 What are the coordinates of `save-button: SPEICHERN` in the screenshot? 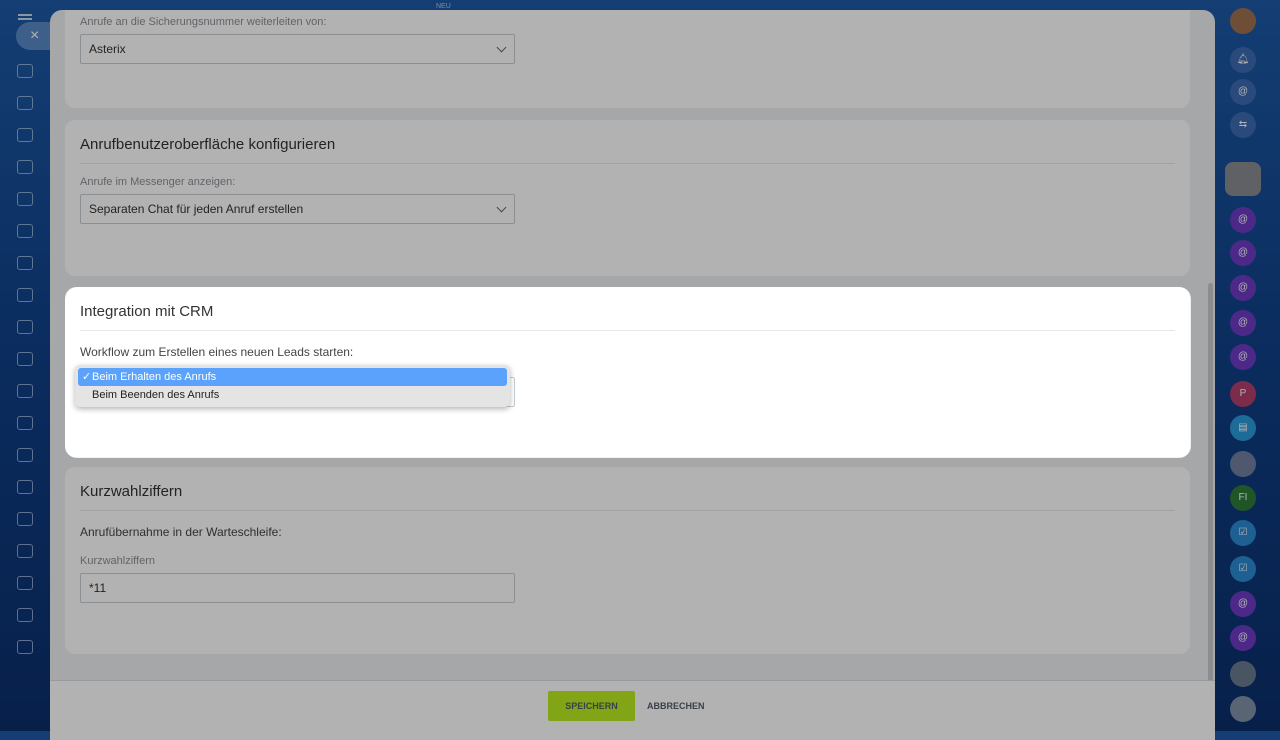 It's located at (591, 706).